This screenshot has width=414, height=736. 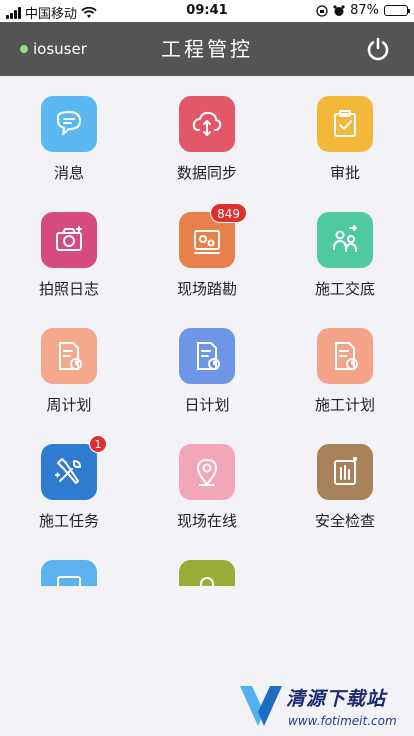 I want to click on notification-badge: 849, so click(x=228, y=213).